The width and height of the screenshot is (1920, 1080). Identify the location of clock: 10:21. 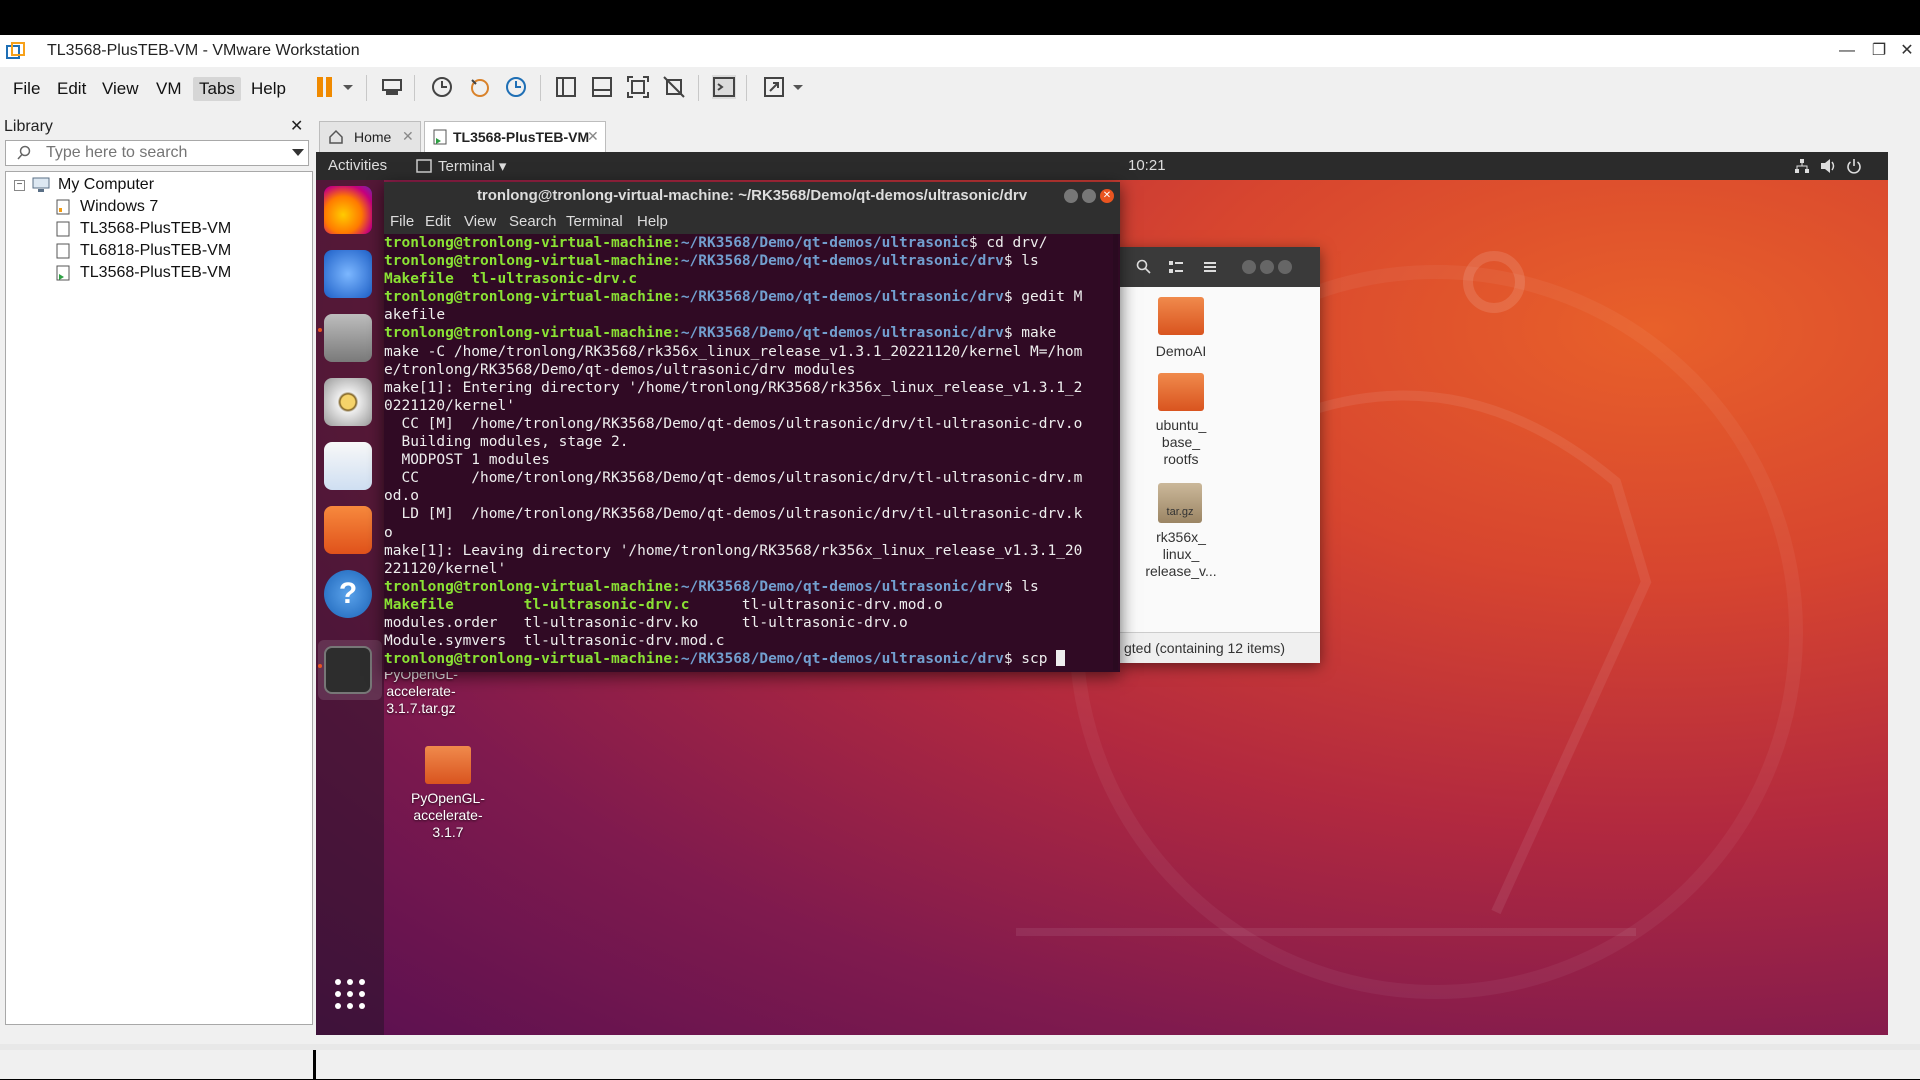
(1147, 165).